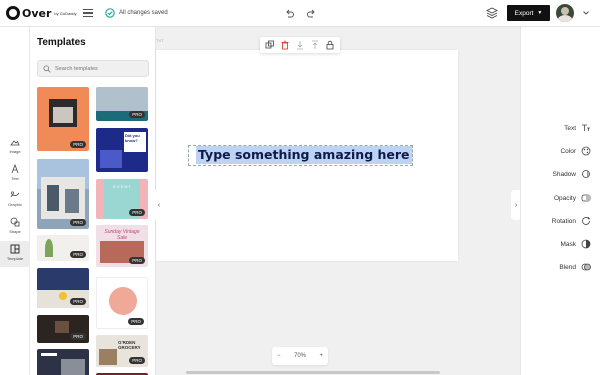 Image resolution: width=600 pixels, height=375 pixels. I want to click on artboard-label: TXT, so click(160, 40).